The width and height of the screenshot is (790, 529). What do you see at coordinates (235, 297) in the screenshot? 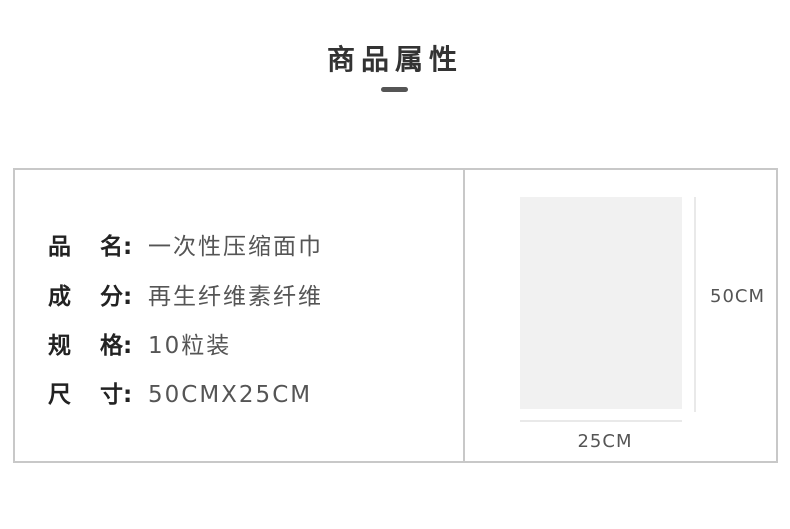
I see `attribute-value: 再生纤维素纤维` at bounding box center [235, 297].